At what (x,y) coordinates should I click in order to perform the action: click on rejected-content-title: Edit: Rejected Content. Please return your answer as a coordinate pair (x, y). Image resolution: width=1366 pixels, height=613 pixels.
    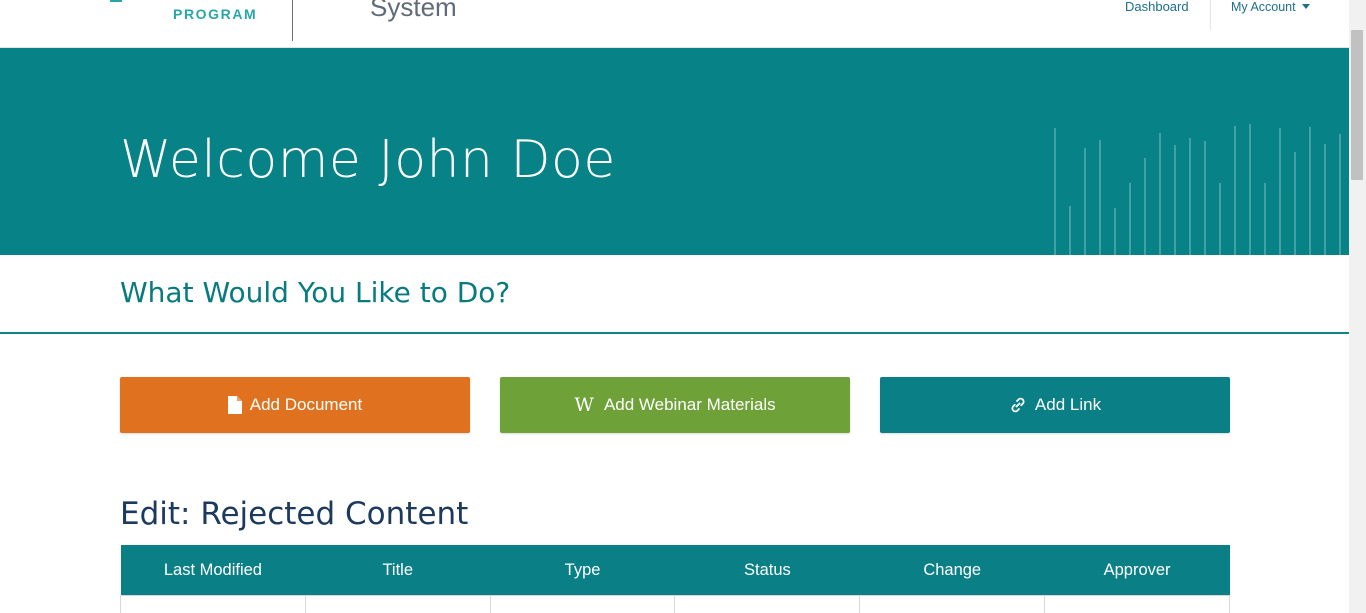
    Looking at the image, I should click on (294, 514).